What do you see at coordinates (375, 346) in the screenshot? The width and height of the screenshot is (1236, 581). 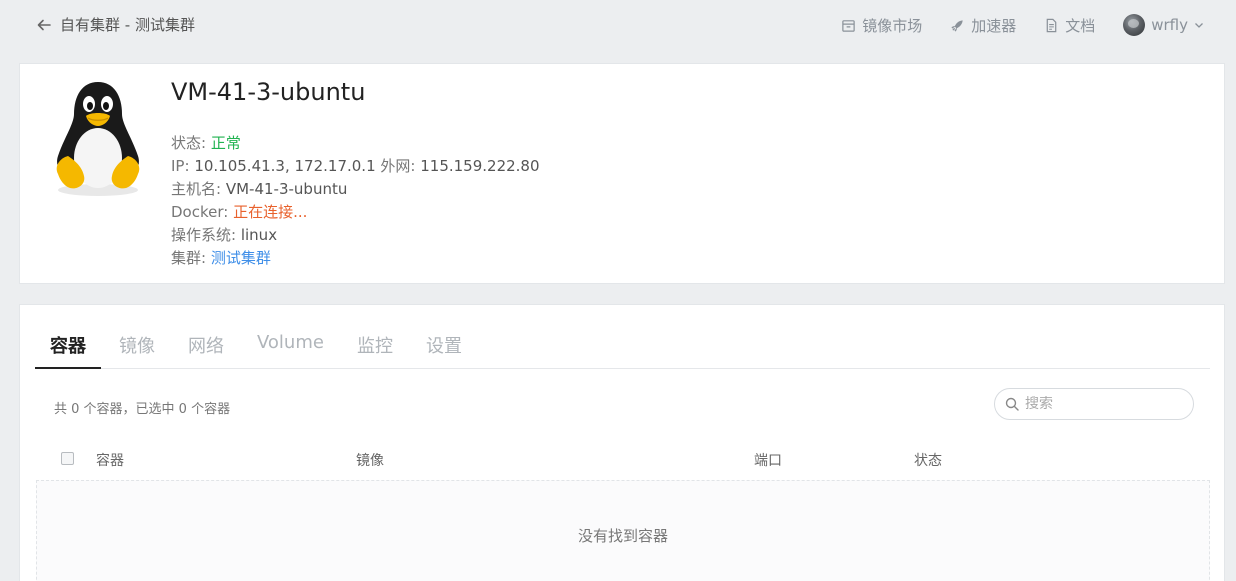 I see `tab-monitor: 监控` at bounding box center [375, 346].